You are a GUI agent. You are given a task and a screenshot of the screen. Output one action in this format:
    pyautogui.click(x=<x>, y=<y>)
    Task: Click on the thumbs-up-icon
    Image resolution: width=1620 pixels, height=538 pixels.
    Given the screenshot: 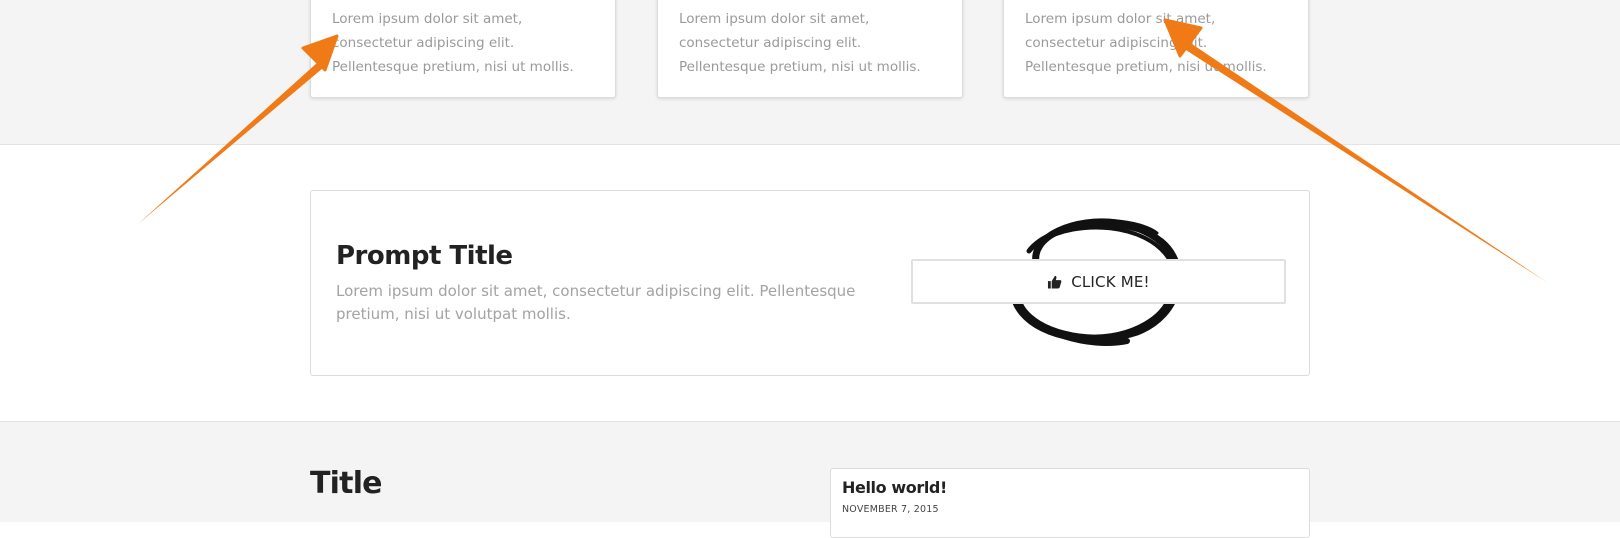 What is the action you would take?
    pyautogui.click(x=1055, y=282)
    